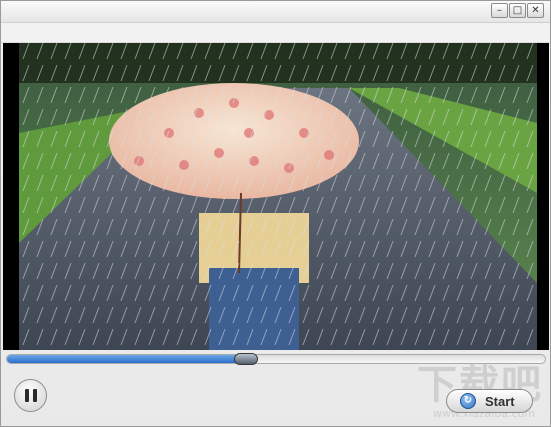 This screenshot has width=551, height=427. I want to click on maximize-button: □, so click(517, 10).